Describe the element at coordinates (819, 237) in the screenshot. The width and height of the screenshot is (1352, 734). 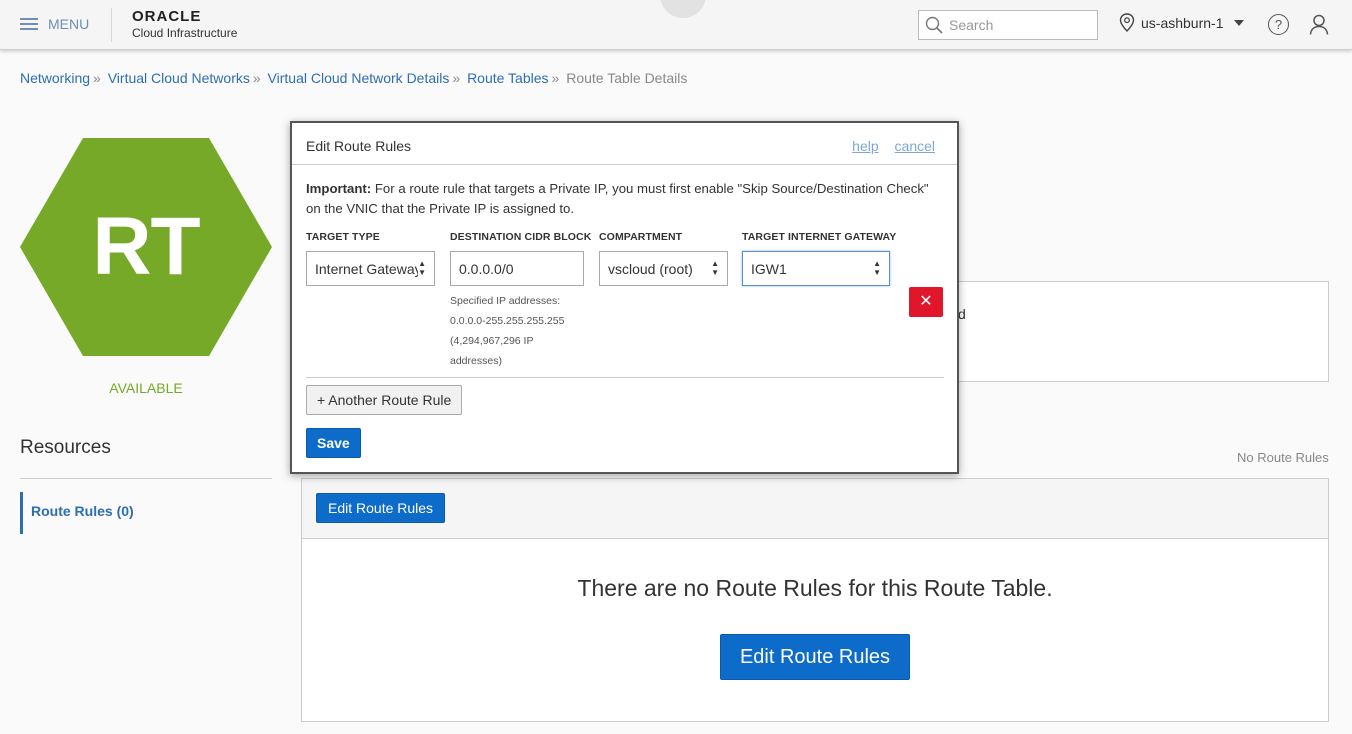
I see `target-gateway-label: TARGET INTERNET GATEWAY` at that location.